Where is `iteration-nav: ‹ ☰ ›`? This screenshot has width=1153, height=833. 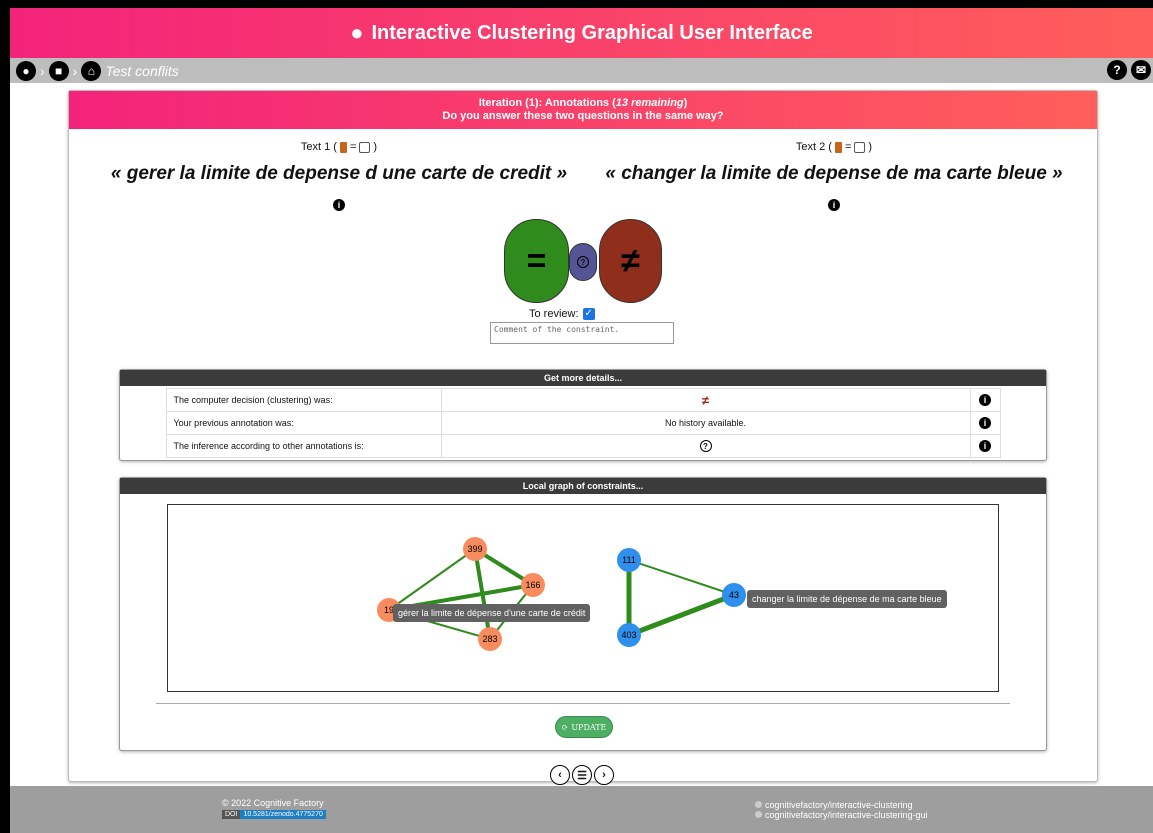
iteration-nav: ‹ ☰ › is located at coordinates (582, 775).